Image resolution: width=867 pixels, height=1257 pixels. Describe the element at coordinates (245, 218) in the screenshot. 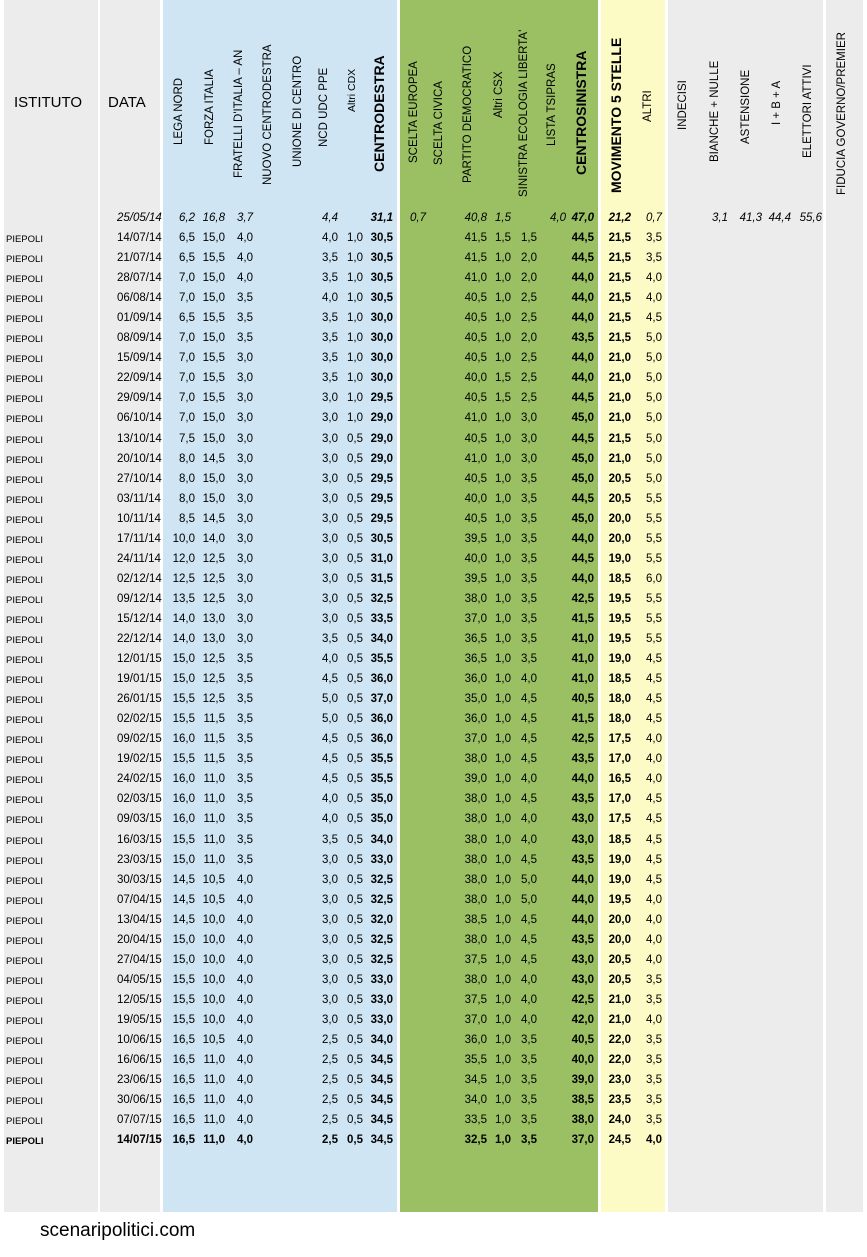

I see `reference-cell-fdi: 3,7` at that location.